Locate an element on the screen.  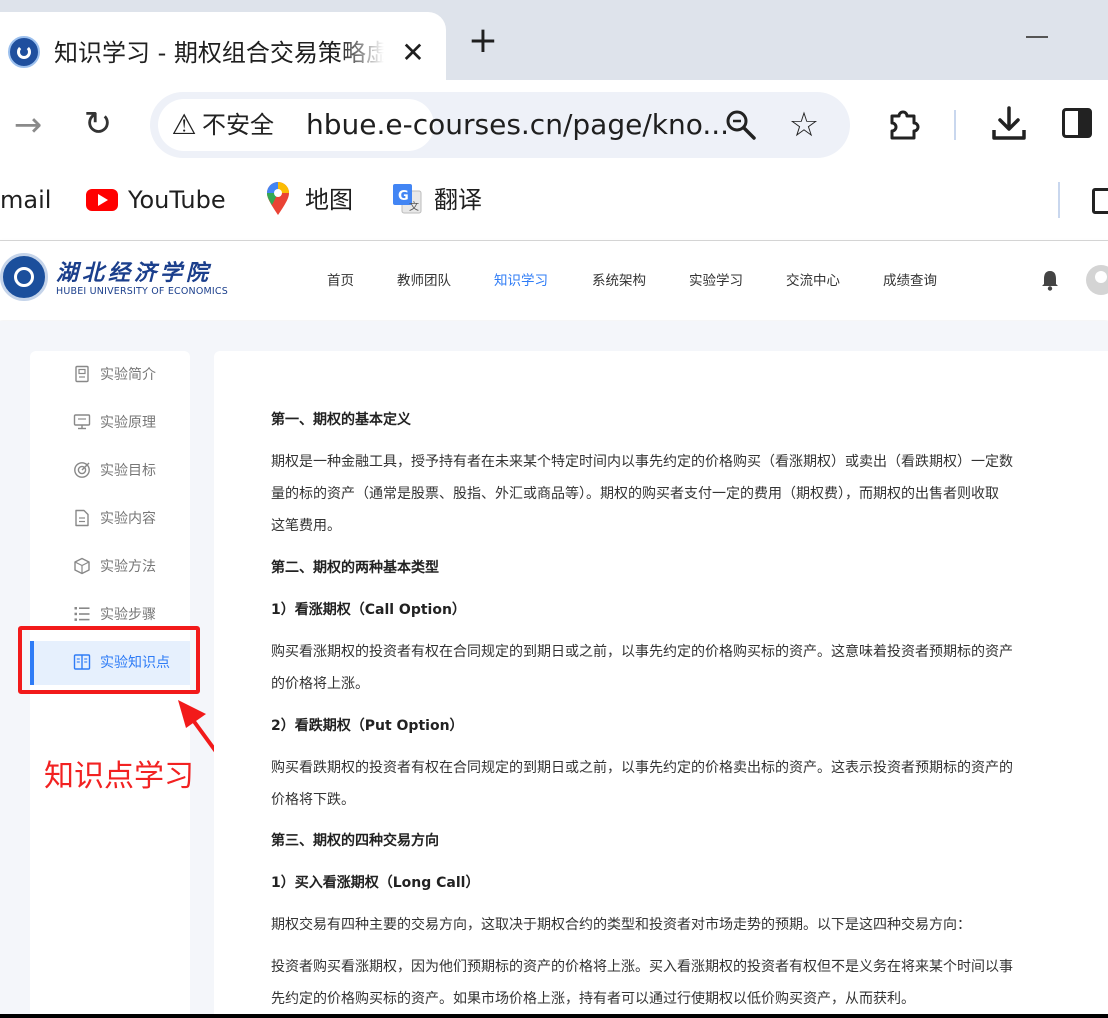
article-subheading: 1）买入看涨期权（Long Call） is located at coordinates (375, 883).